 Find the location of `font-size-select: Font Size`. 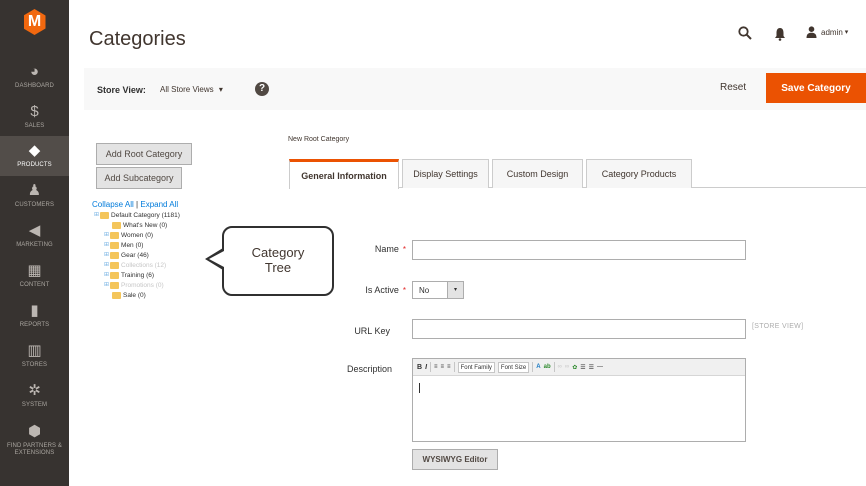

font-size-select: Font Size is located at coordinates (513, 367).